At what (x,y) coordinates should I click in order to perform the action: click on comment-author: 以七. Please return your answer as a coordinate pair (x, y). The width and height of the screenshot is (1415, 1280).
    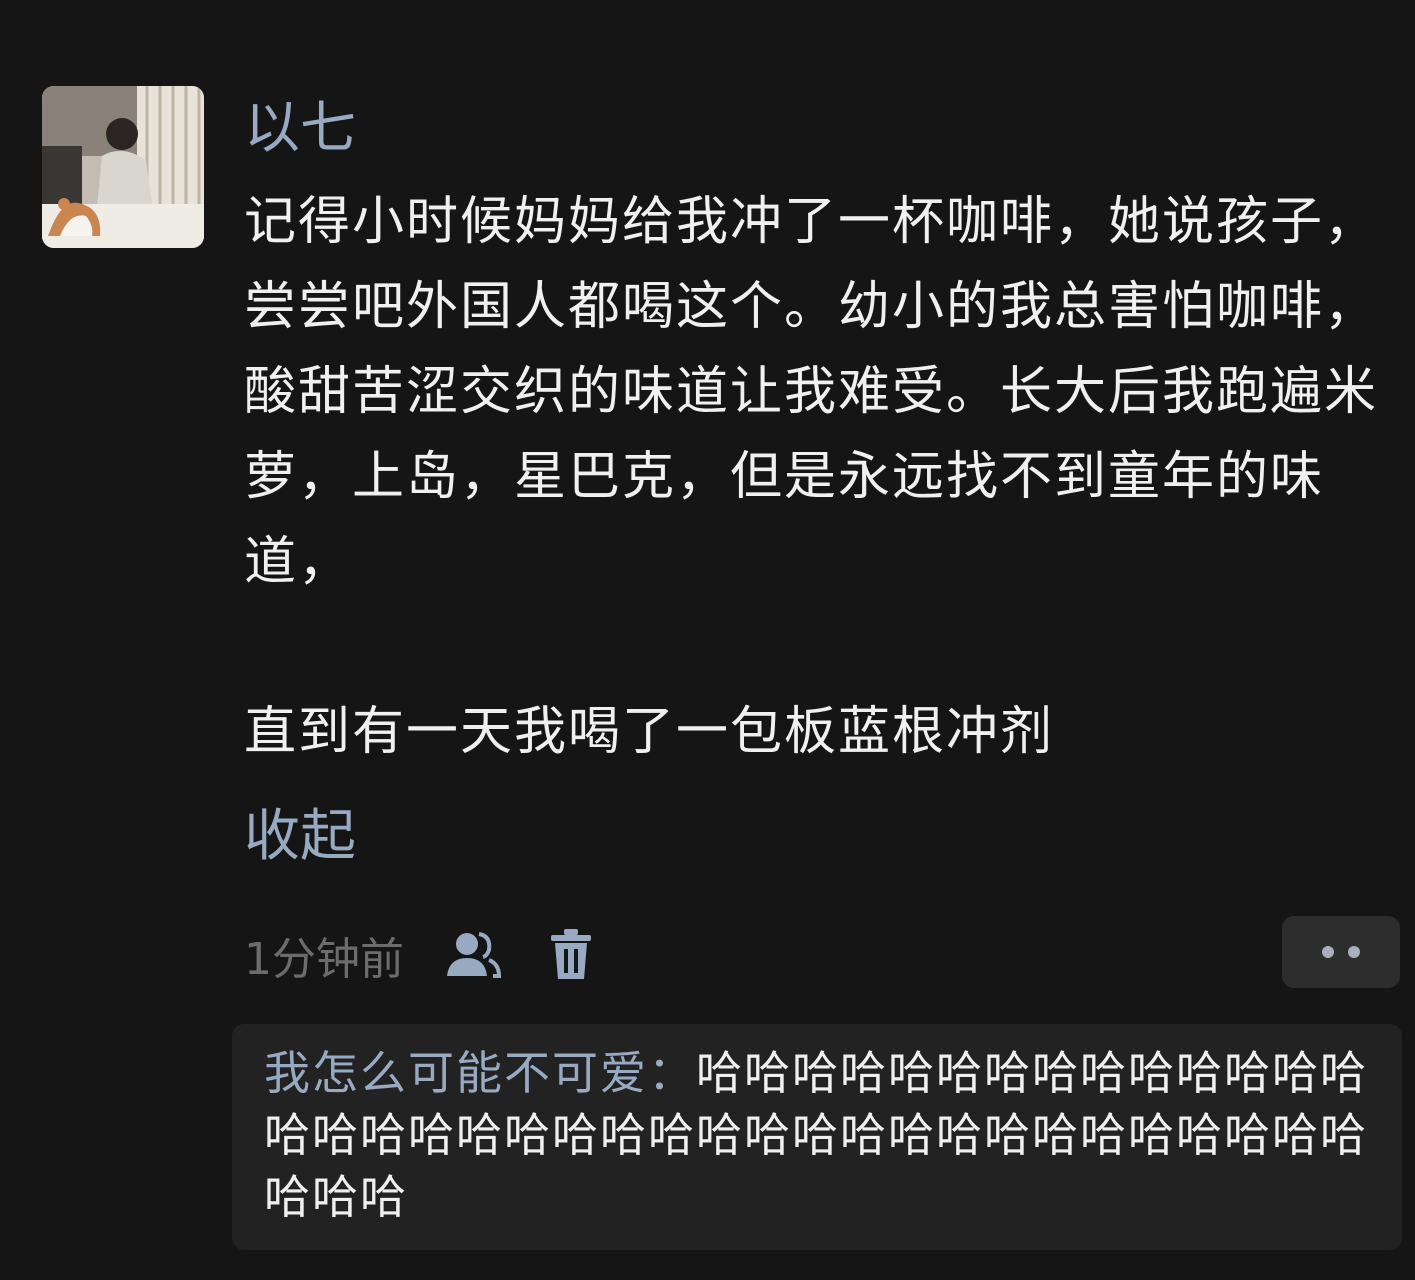
    Looking at the image, I should click on (300, 129).